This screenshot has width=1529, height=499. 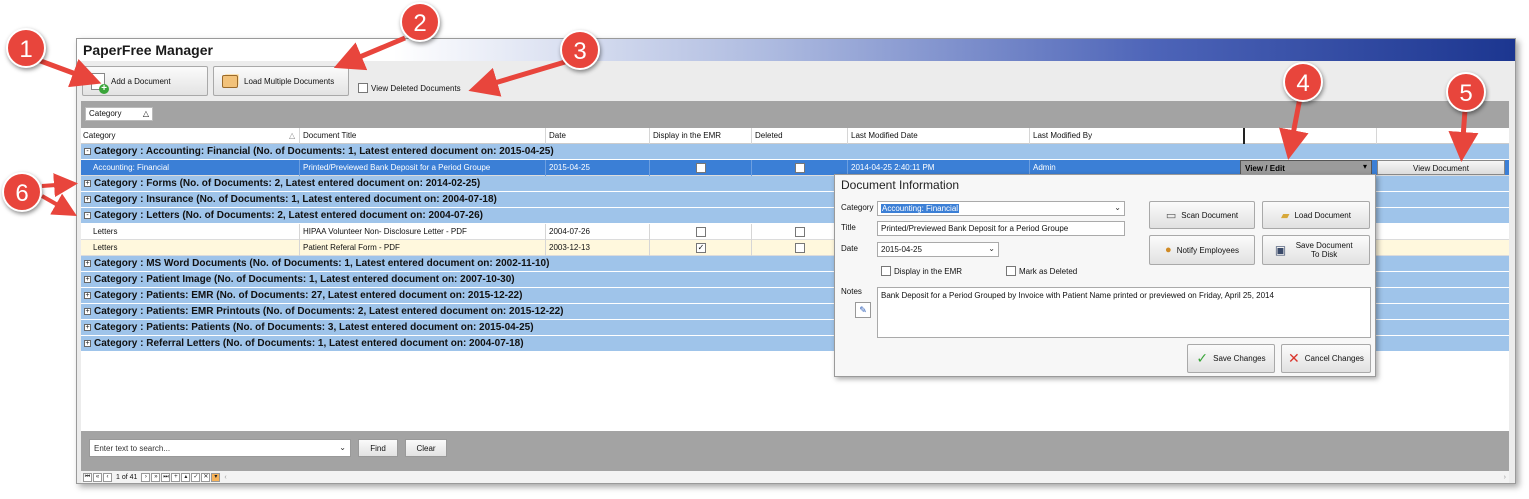 I want to click on column-header-display-emr: Display in the EMR, so click(x=687, y=135).